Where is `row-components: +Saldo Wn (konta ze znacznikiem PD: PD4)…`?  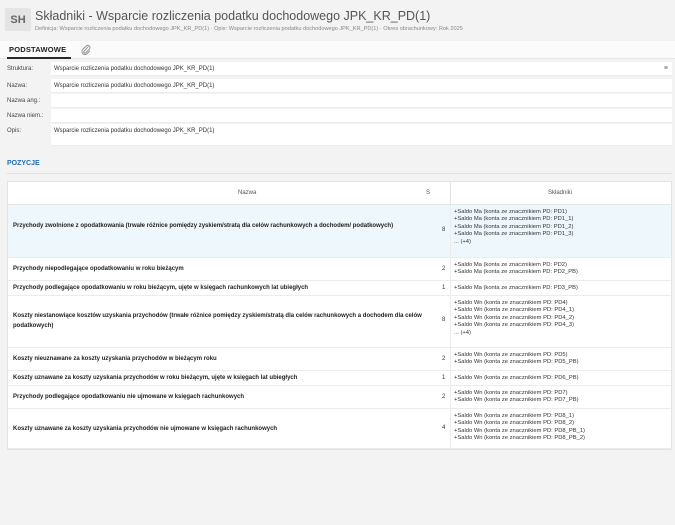
row-components: +Saldo Wn (konta ze znacznikiem PD: PD4)… is located at coordinates (514, 318).